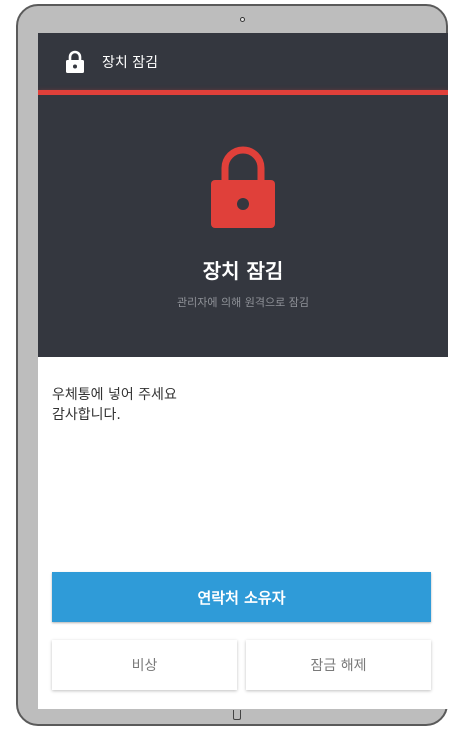 The height and width of the screenshot is (732, 454). What do you see at coordinates (114, 405) in the screenshot?
I see `owner-message: 우체통에 넣어 주세요 감사합니다.` at bounding box center [114, 405].